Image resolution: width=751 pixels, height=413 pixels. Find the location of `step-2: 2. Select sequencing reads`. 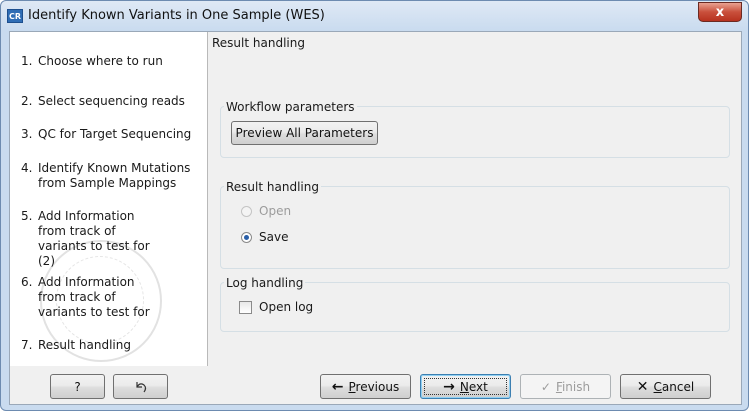

step-2: 2. Select sequencing reads is located at coordinates (103, 101).